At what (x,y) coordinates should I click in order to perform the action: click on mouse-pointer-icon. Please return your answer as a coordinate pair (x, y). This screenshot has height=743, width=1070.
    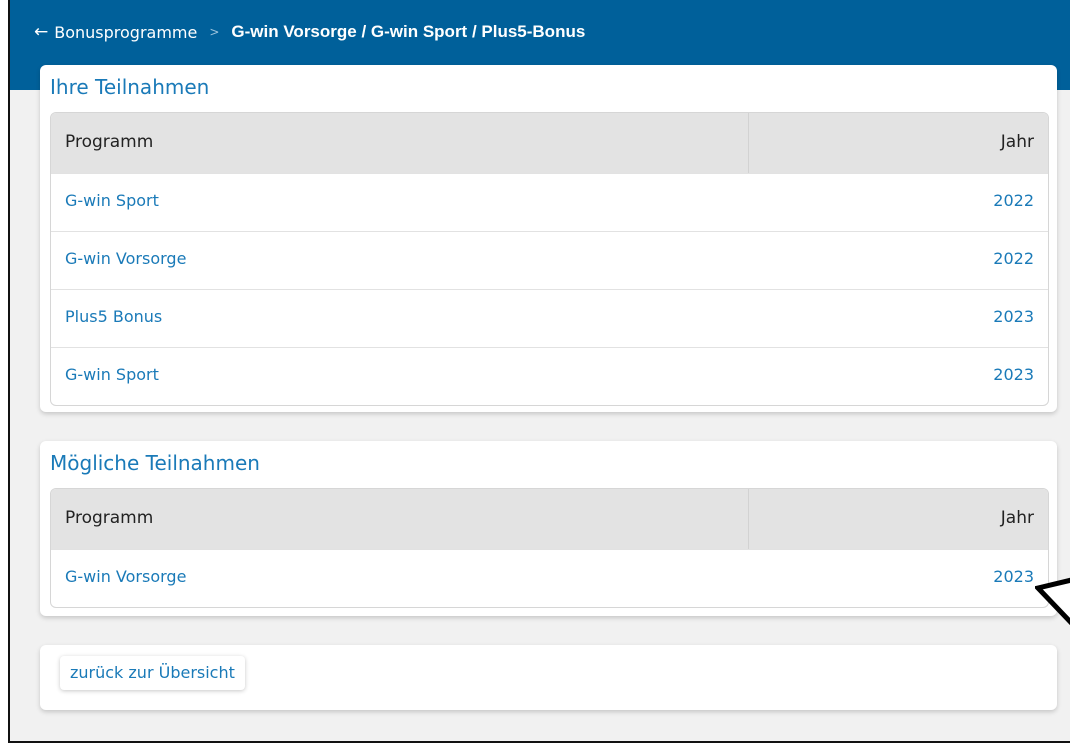
    Looking at the image, I should click on (1052, 601).